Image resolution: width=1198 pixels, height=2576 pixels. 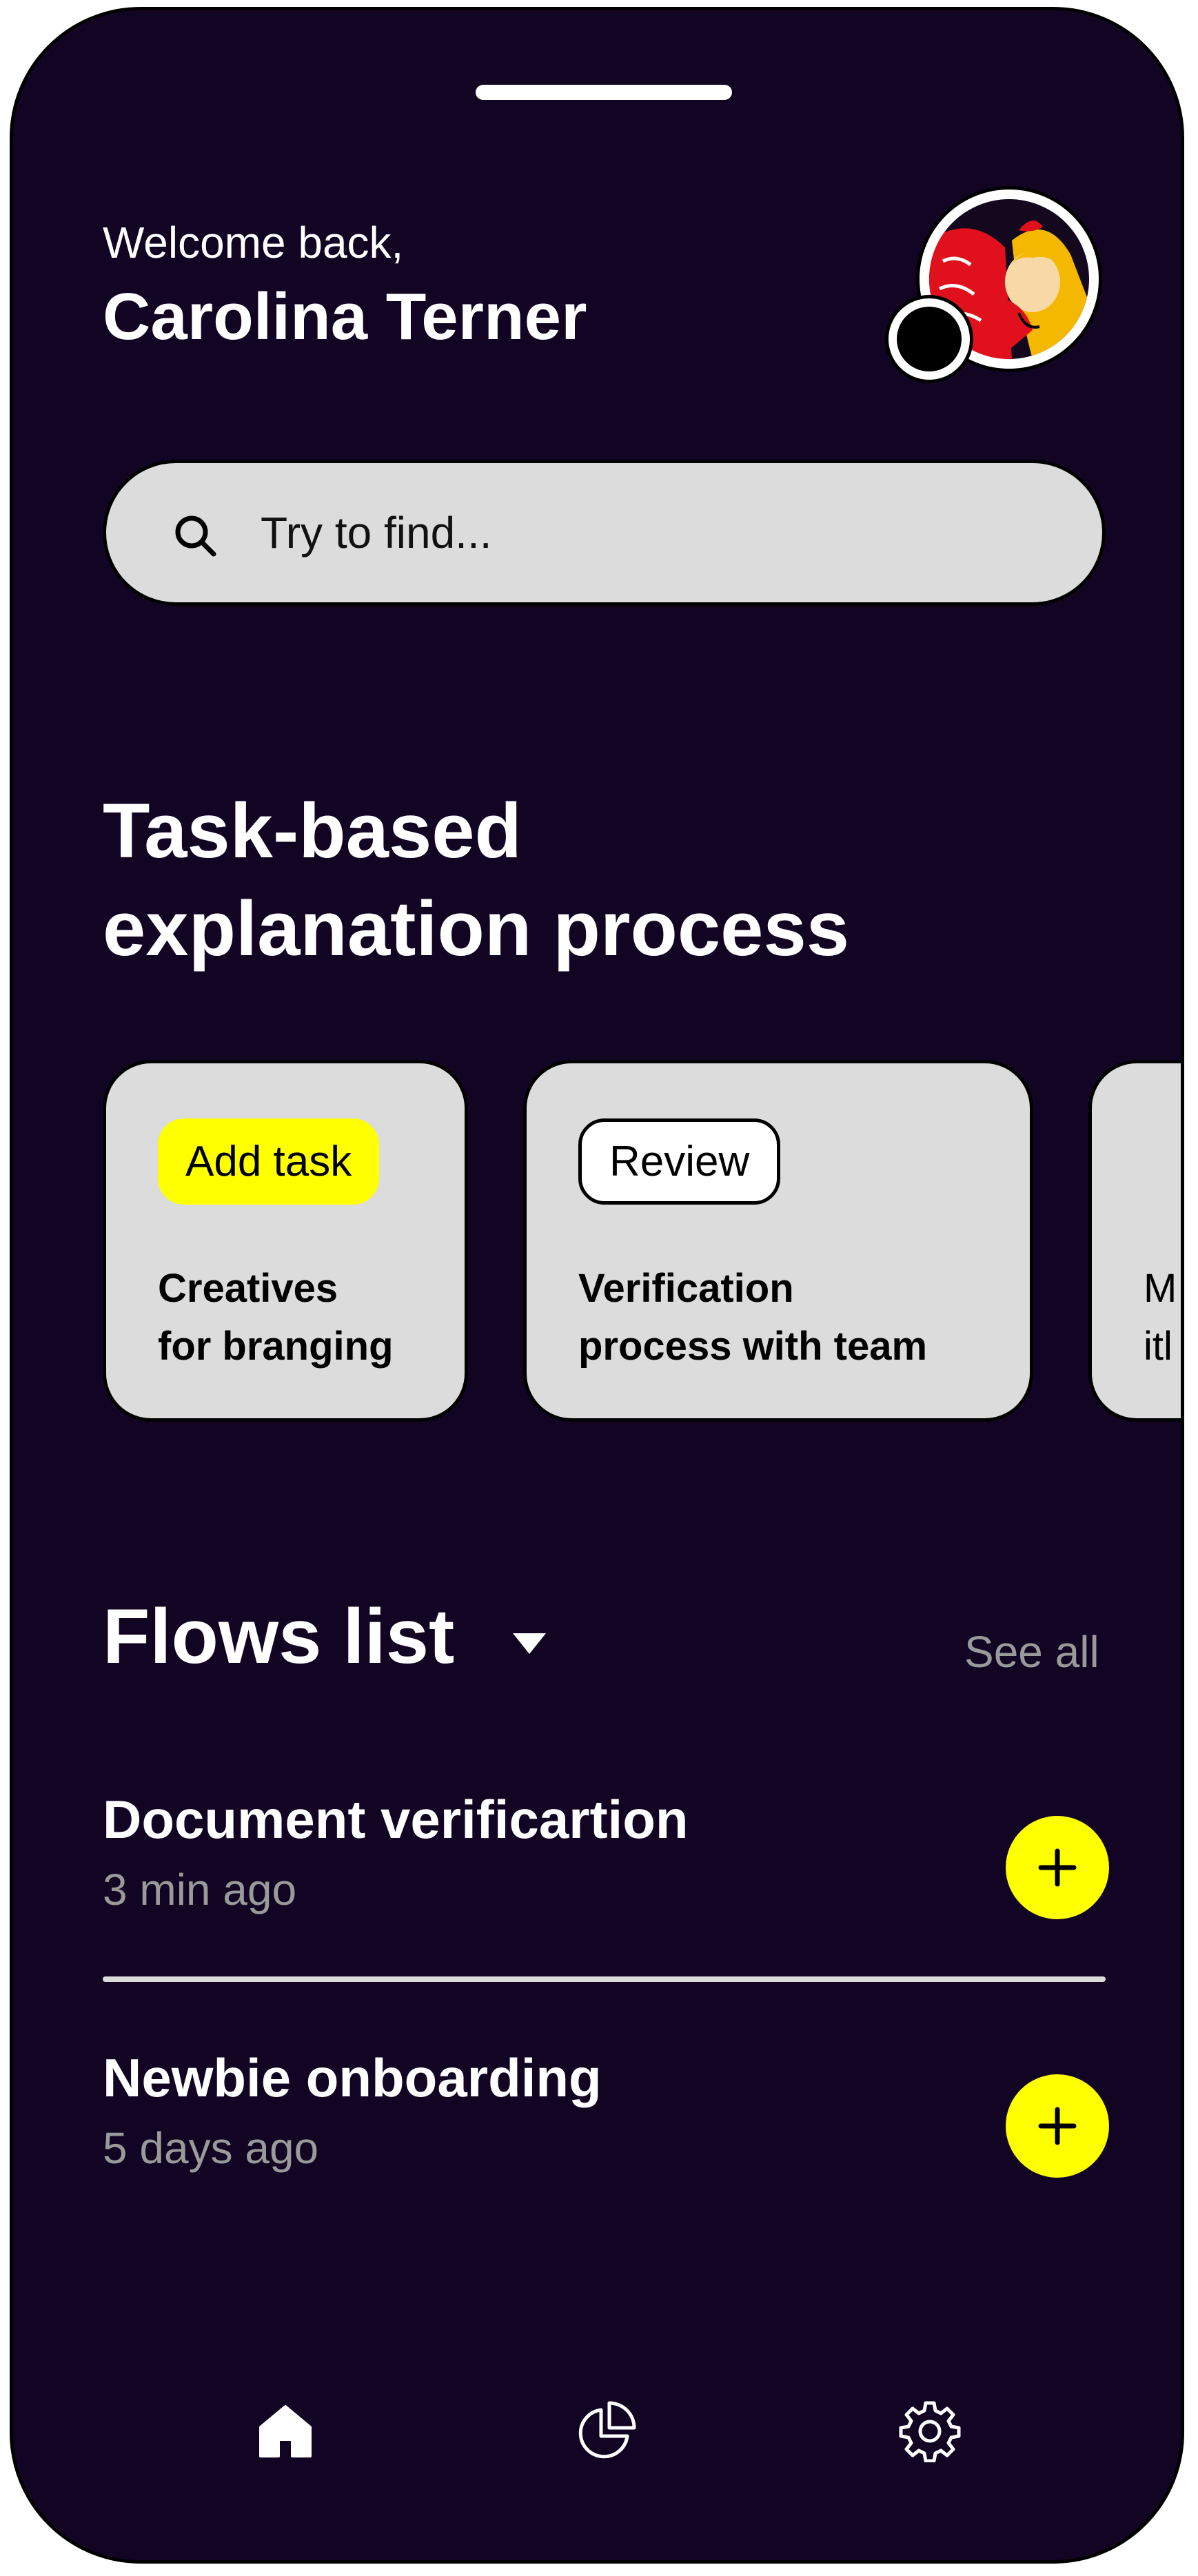 I want to click on flow-title: Newbie onboarding, so click(x=352, y=2077).